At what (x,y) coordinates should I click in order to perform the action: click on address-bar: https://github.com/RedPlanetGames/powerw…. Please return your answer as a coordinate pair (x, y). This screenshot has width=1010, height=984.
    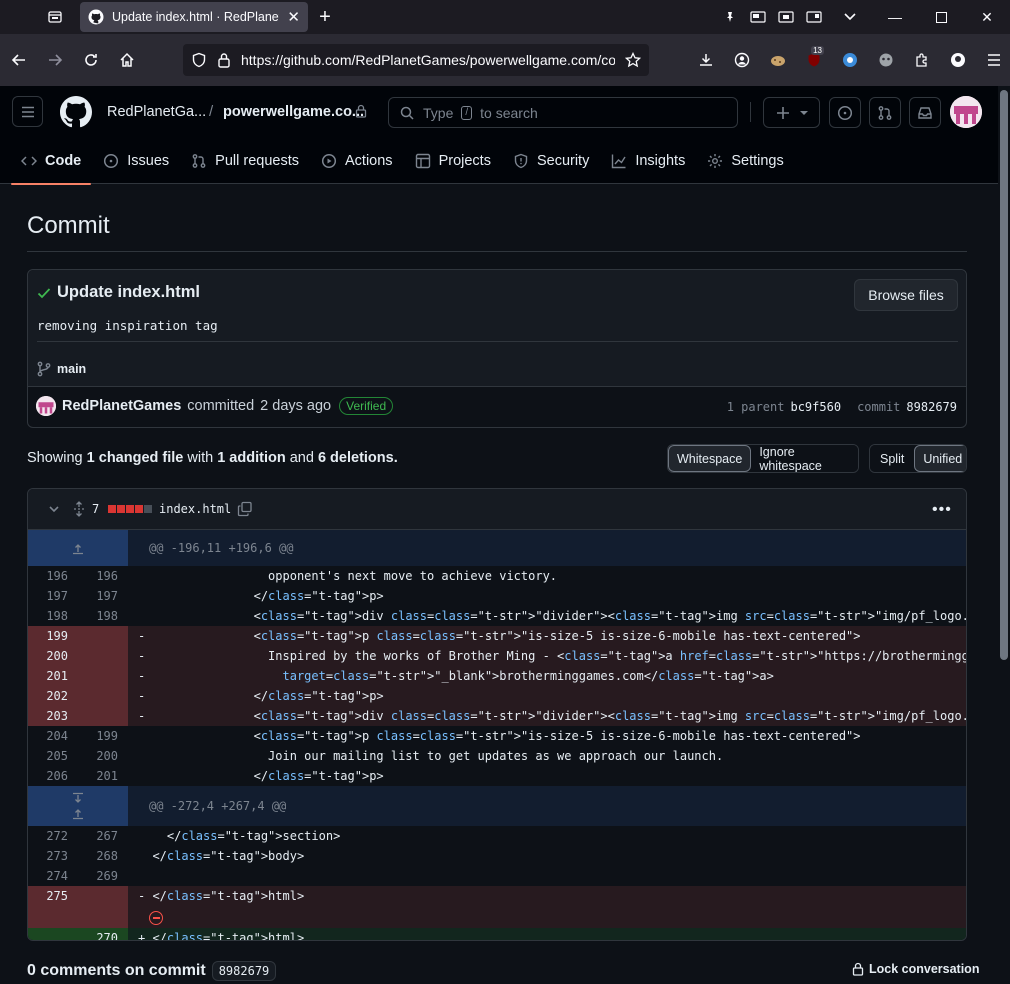
    Looking at the image, I should click on (416, 60).